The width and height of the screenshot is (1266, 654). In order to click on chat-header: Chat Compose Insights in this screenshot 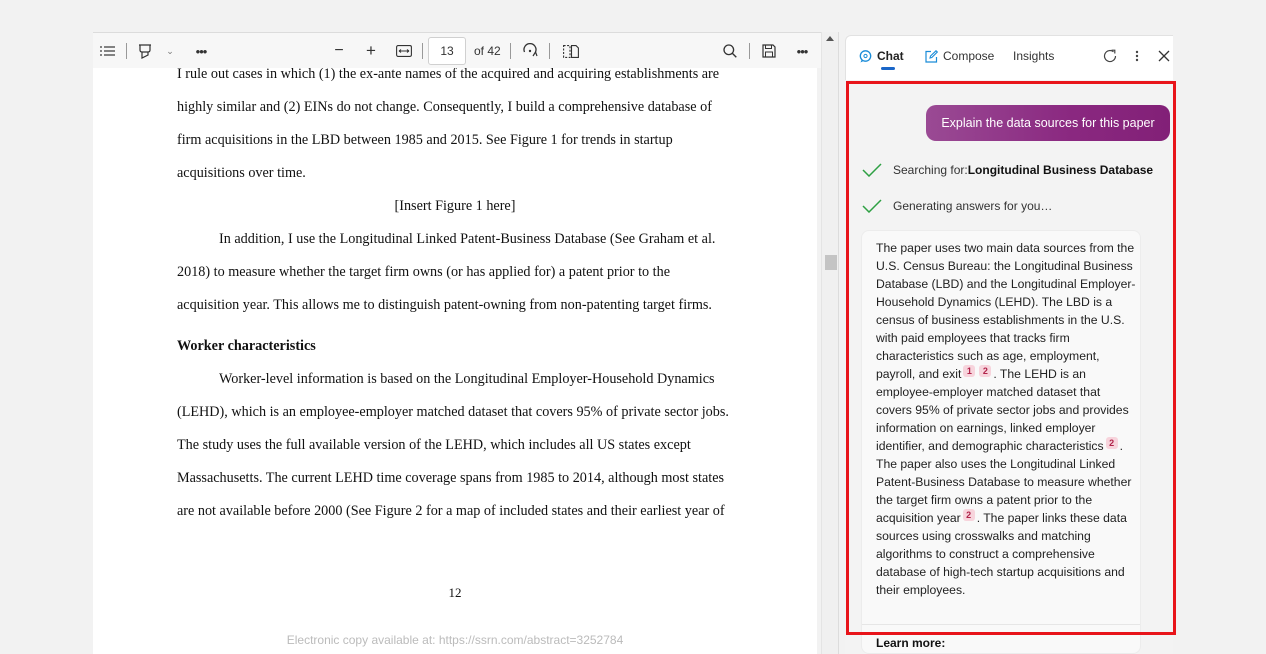, I will do `click(1009, 57)`.